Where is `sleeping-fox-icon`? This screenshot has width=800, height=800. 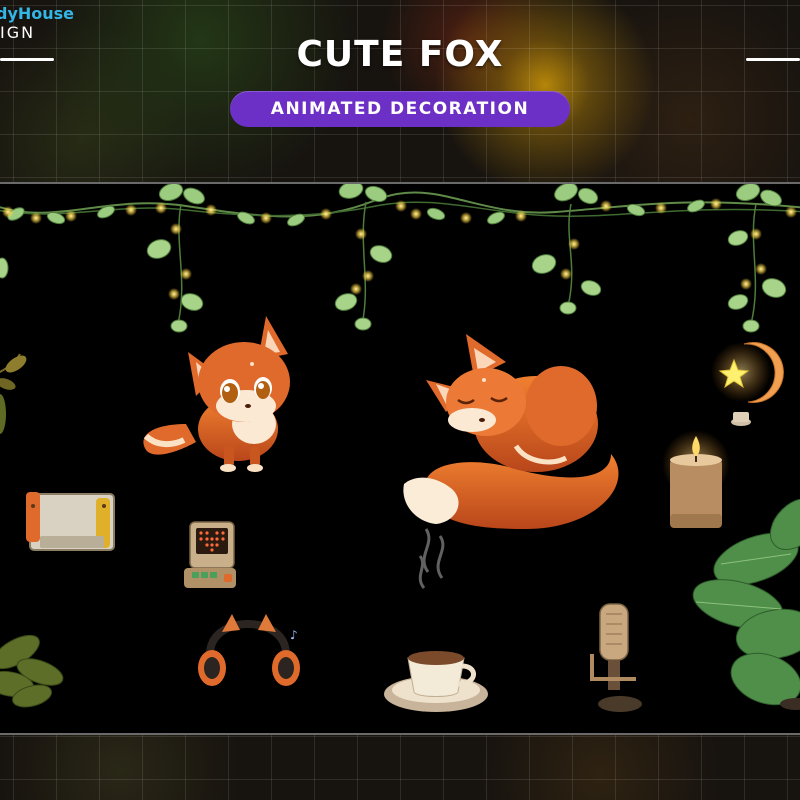 sleeping-fox-icon is located at coordinates (511, 431).